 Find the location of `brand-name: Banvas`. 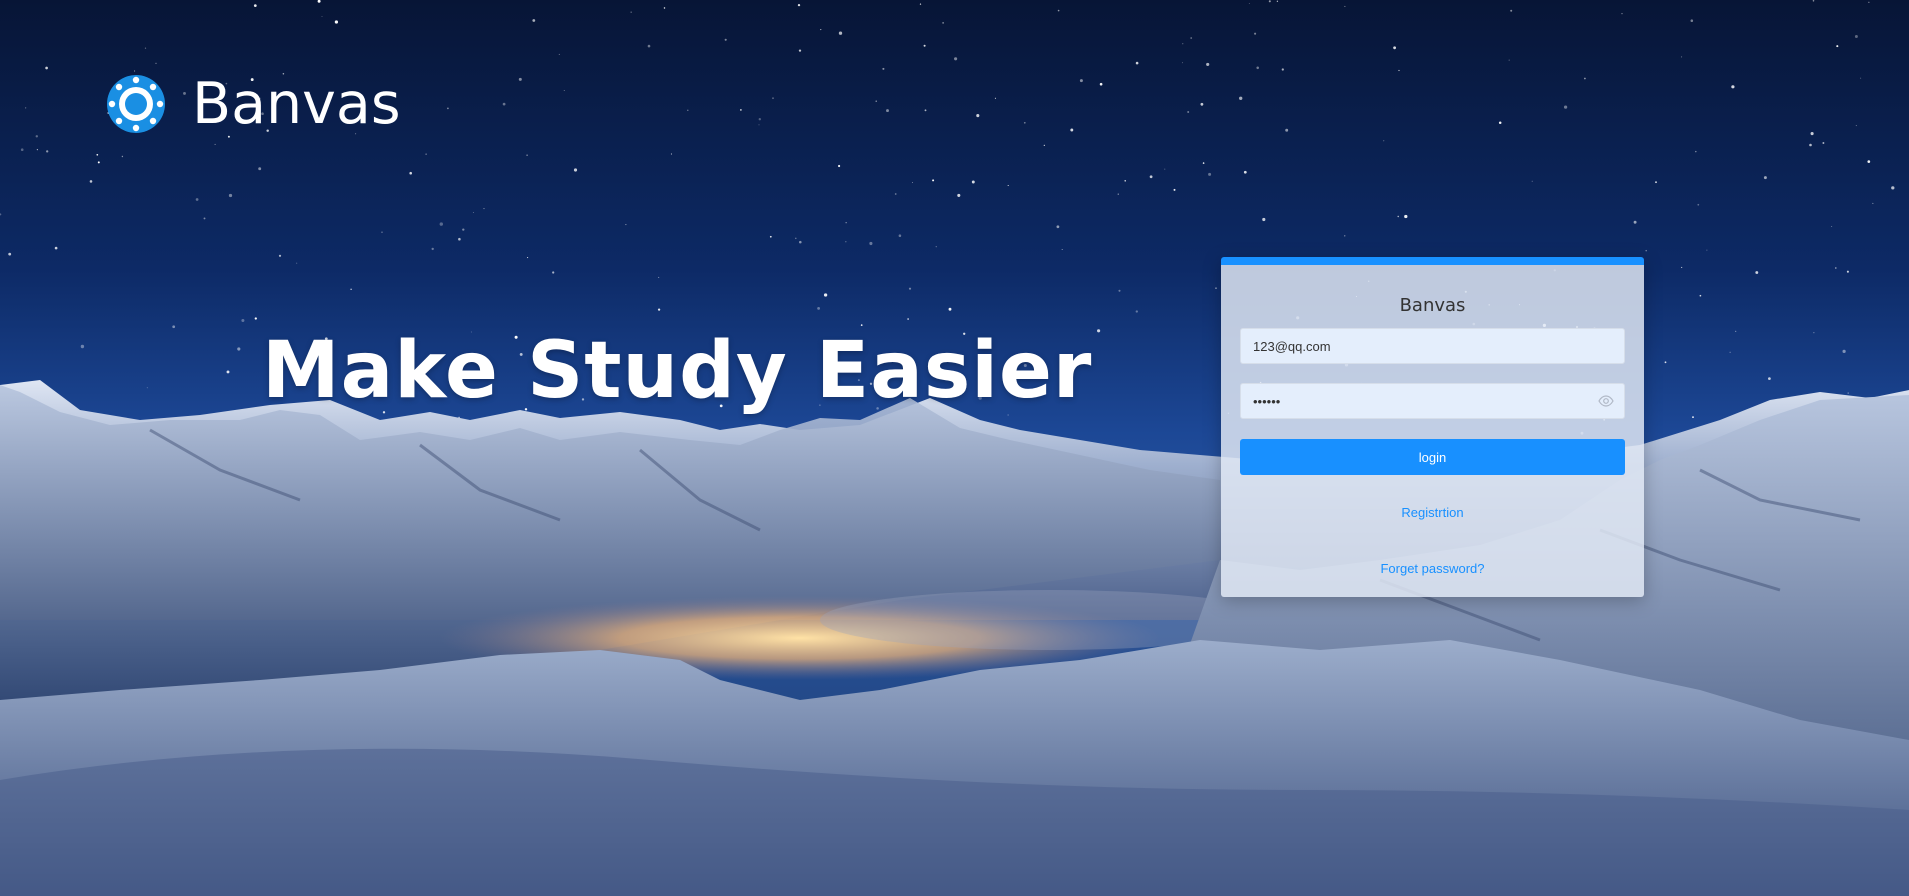

brand-name: Banvas is located at coordinates (296, 103).